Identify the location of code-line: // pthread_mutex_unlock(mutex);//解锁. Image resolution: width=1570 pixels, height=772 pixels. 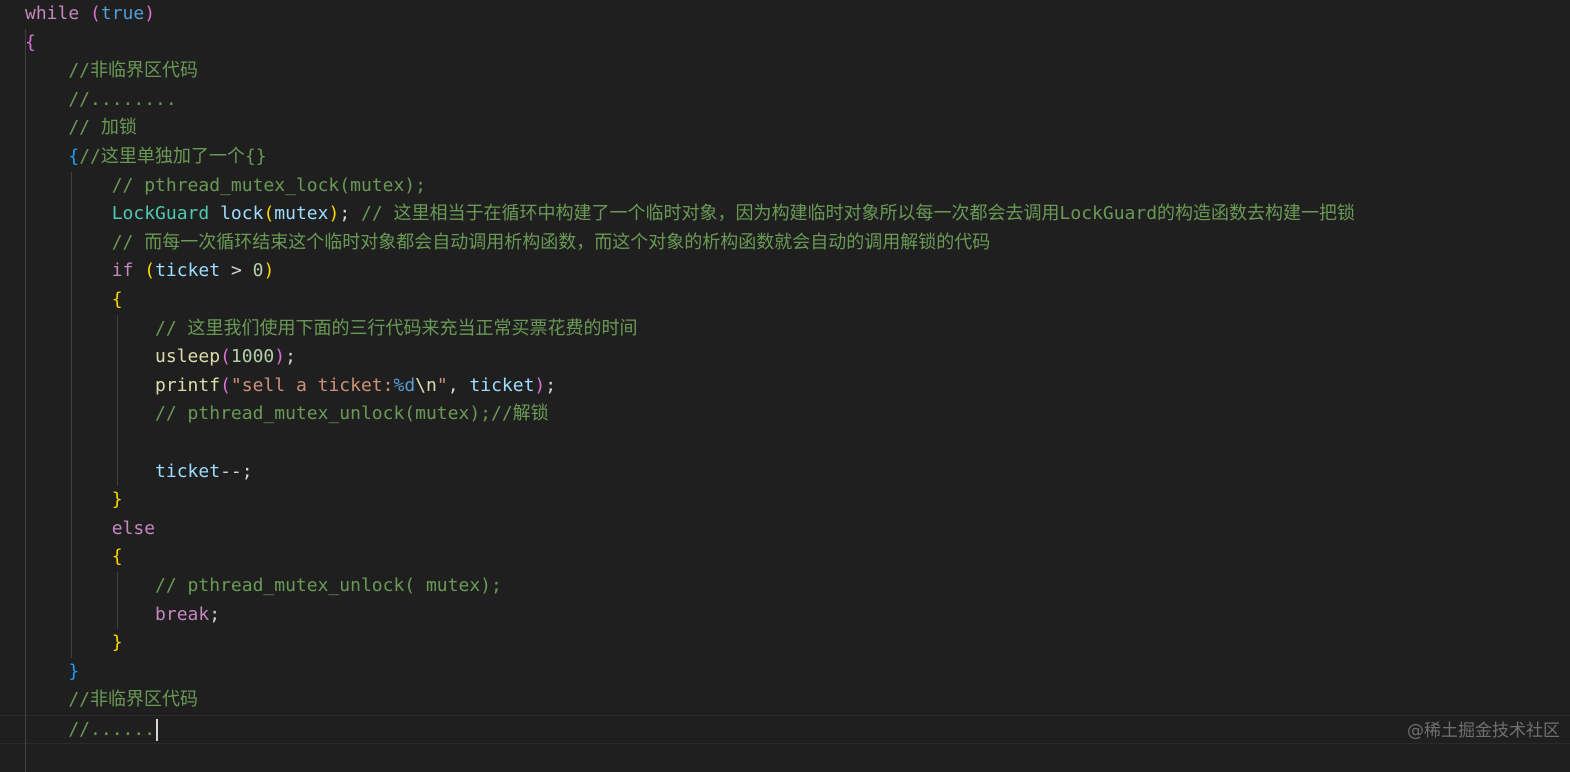
(785, 414).